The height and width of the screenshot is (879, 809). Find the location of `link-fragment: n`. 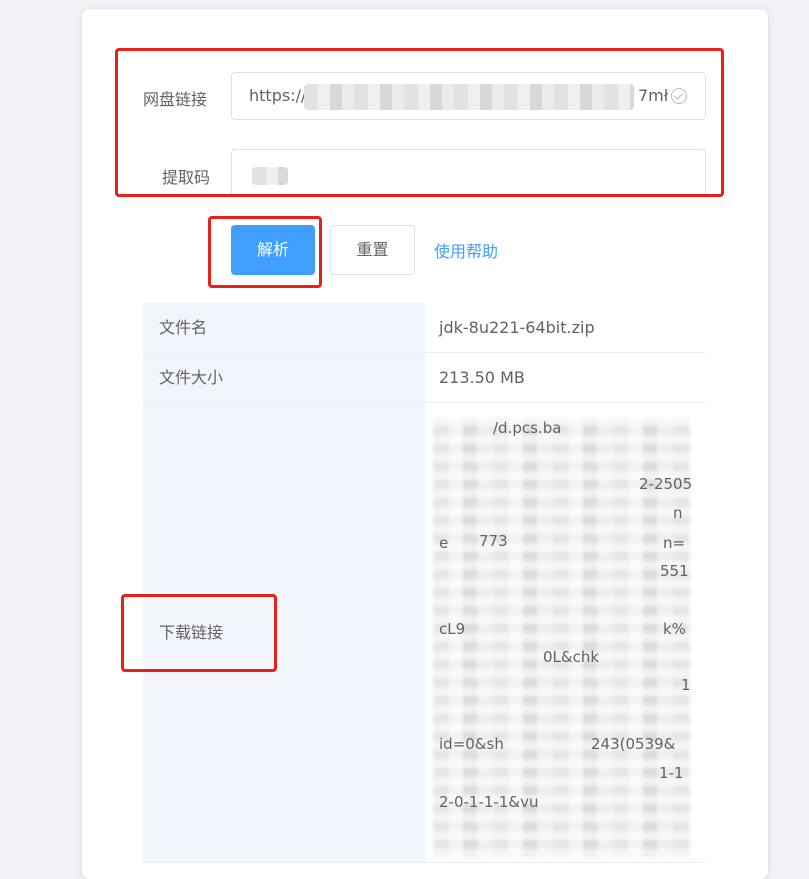

link-fragment: n is located at coordinates (678, 513).